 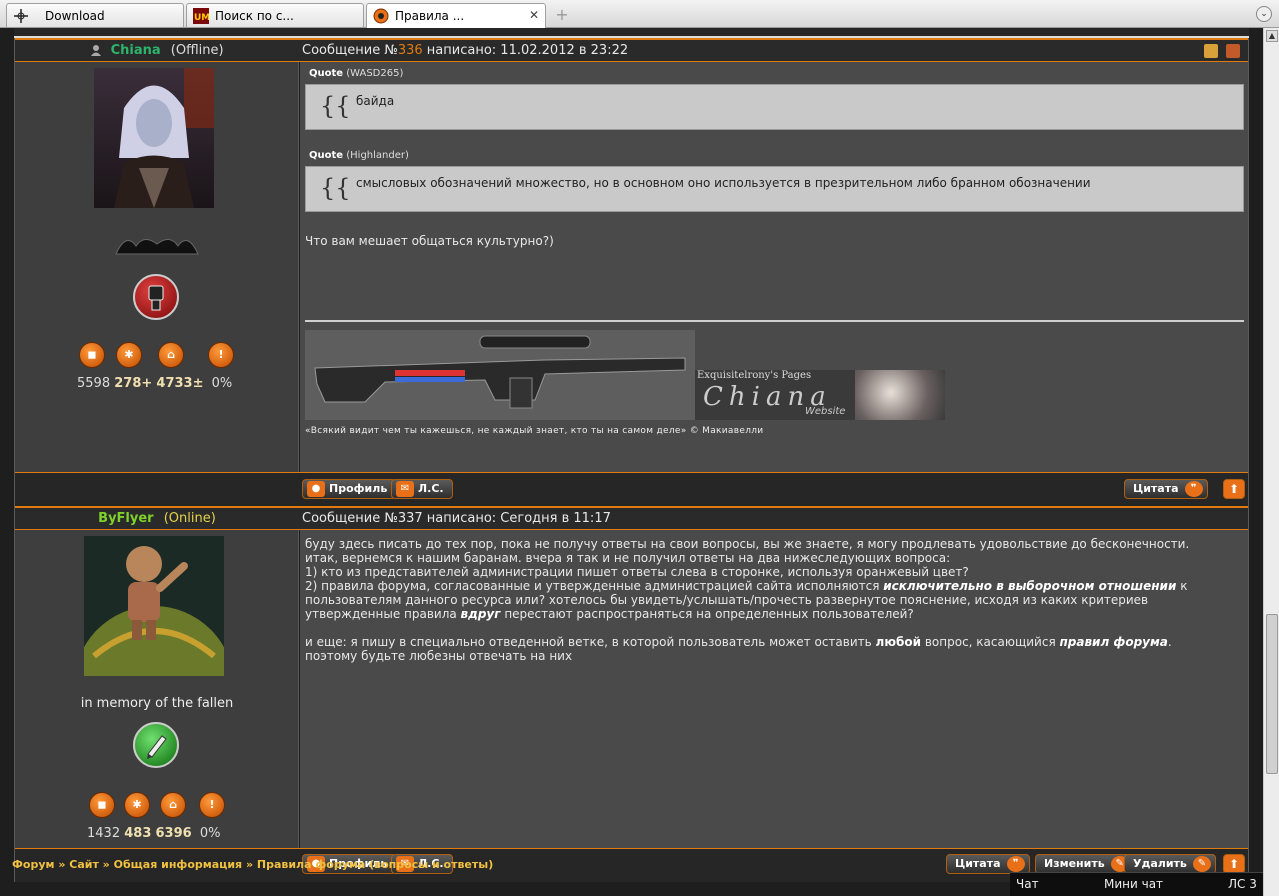 I want to click on thumbs-down-icon, so click(x=1233, y=51).